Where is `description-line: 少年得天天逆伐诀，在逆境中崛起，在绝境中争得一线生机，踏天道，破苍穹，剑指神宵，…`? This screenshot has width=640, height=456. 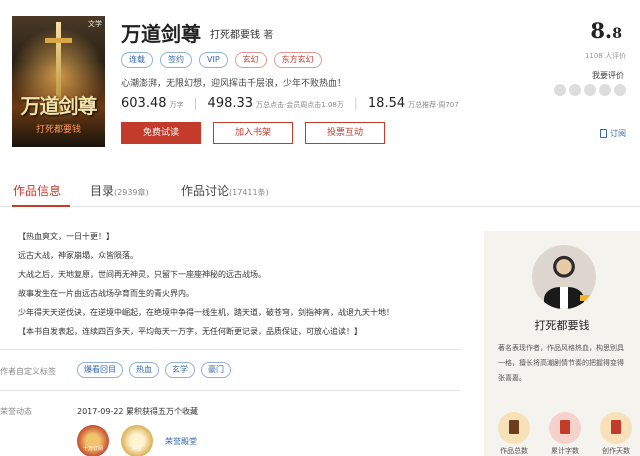 description-line: 少年得天天逆伐诀，在逆境中崛起，在绝境中争得一线生机，踏天道，破苍穹，剑指神宵，… is located at coordinates (206, 312).